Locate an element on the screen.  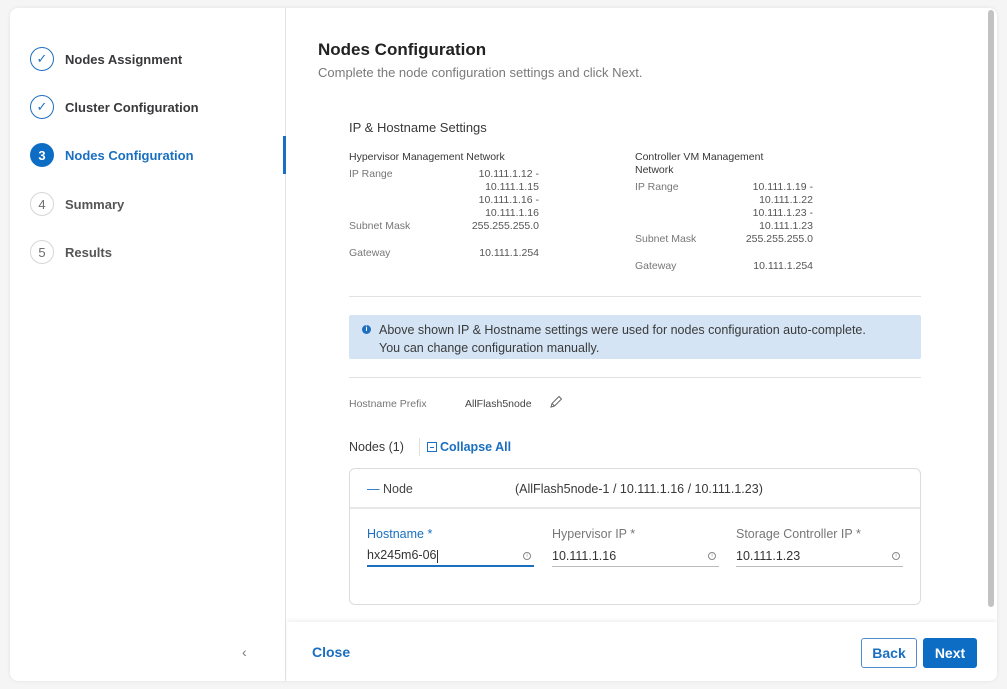
step-results: 5 Results is located at coordinates (71, 252).